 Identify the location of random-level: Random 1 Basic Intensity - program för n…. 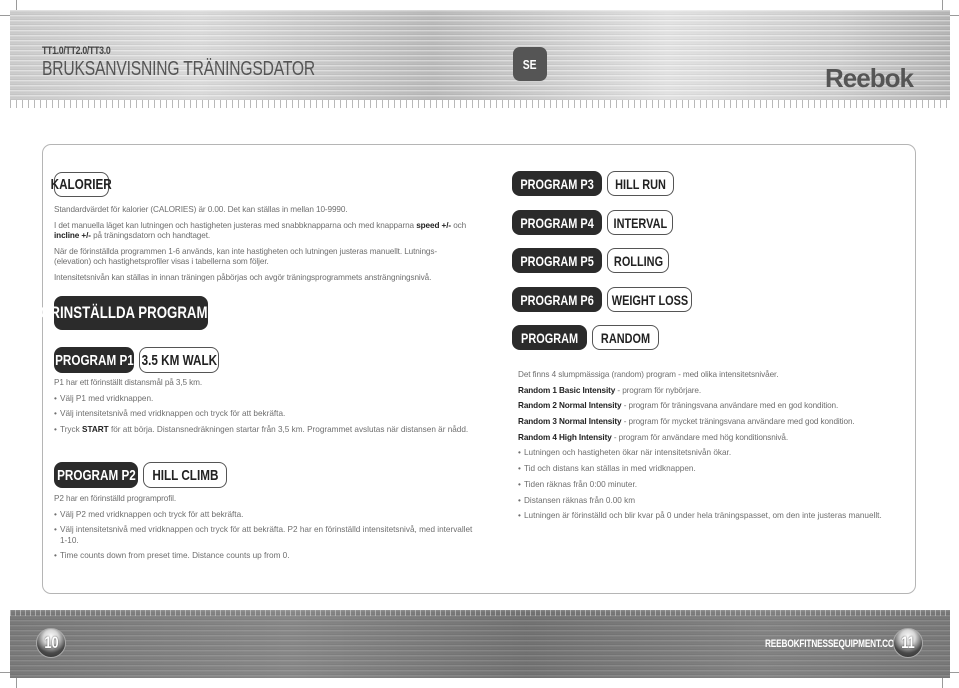
(713, 391).